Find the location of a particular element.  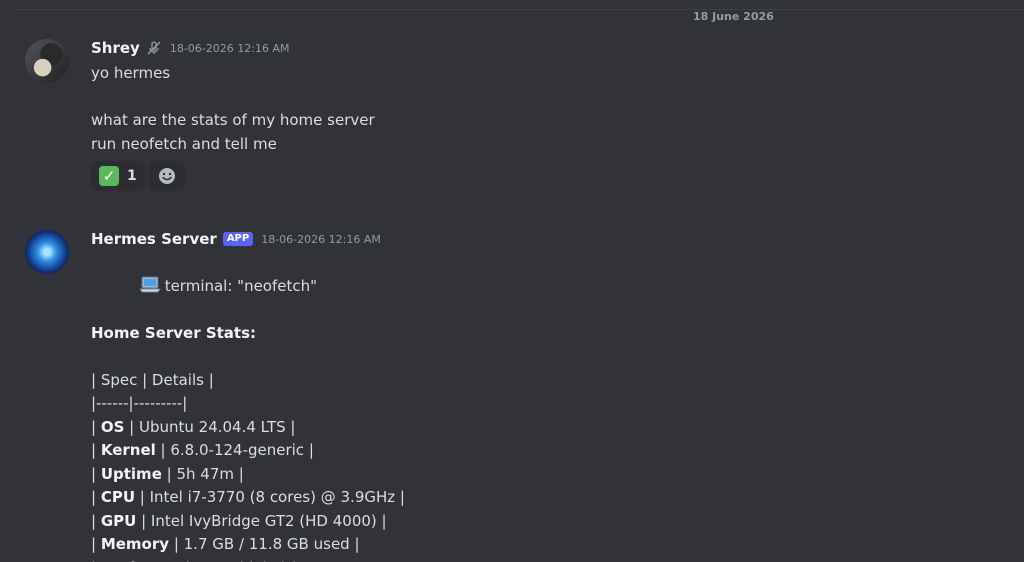

username: Hermes Server is located at coordinates (154, 239).